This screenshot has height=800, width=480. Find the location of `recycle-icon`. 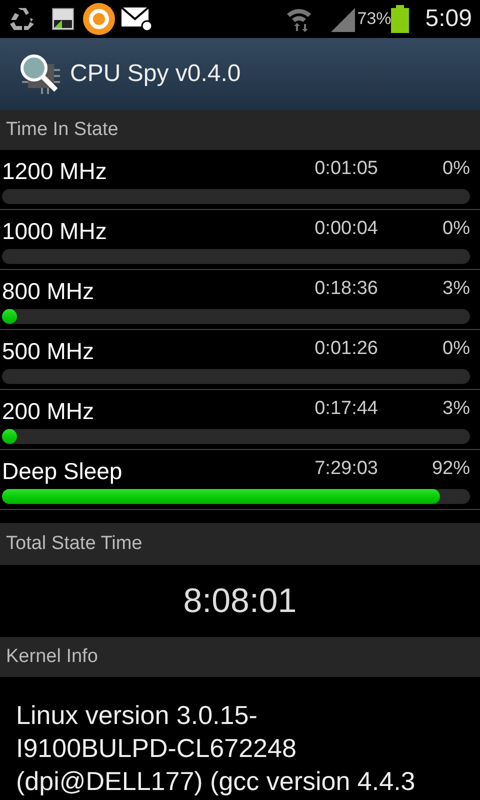

recycle-icon is located at coordinates (22, 19).